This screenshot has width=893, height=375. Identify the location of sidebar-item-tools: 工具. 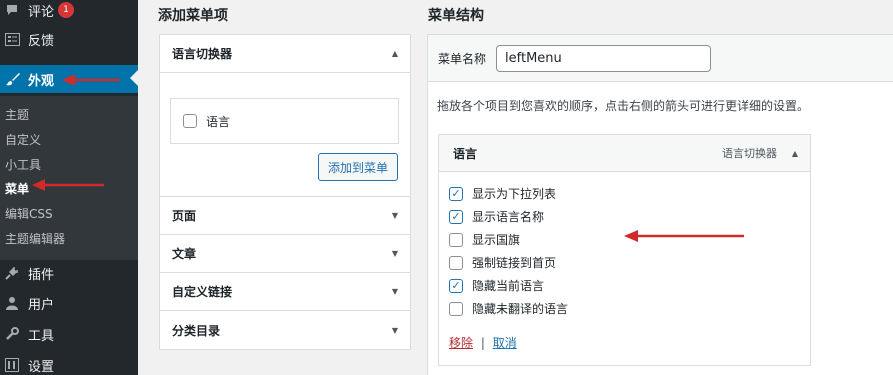
(69, 334).